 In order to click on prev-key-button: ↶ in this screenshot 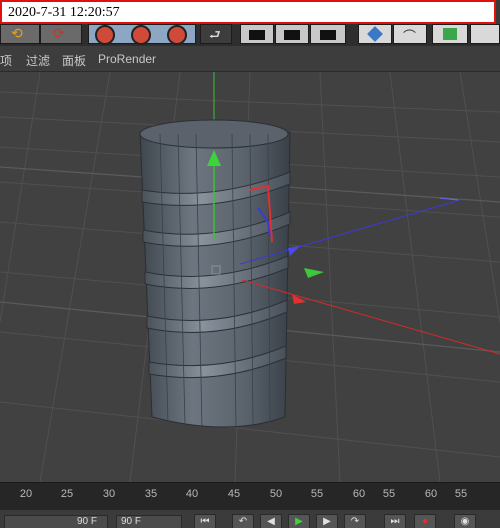, I will do `click(243, 521)`.